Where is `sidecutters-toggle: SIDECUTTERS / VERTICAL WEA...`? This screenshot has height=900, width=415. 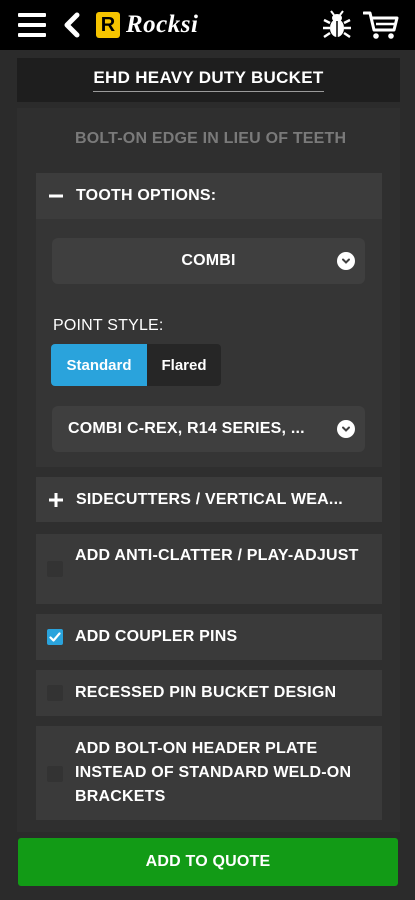
sidecutters-toggle: SIDECUTTERS / VERTICAL WEA... is located at coordinates (209, 499).